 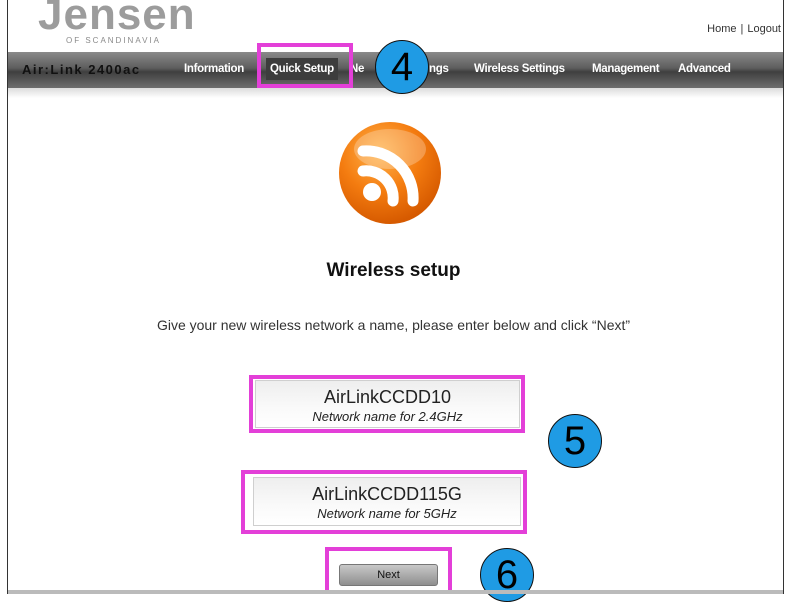 What do you see at coordinates (764, 29) in the screenshot?
I see `logout-link: Logout` at bounding box center [764, 29].